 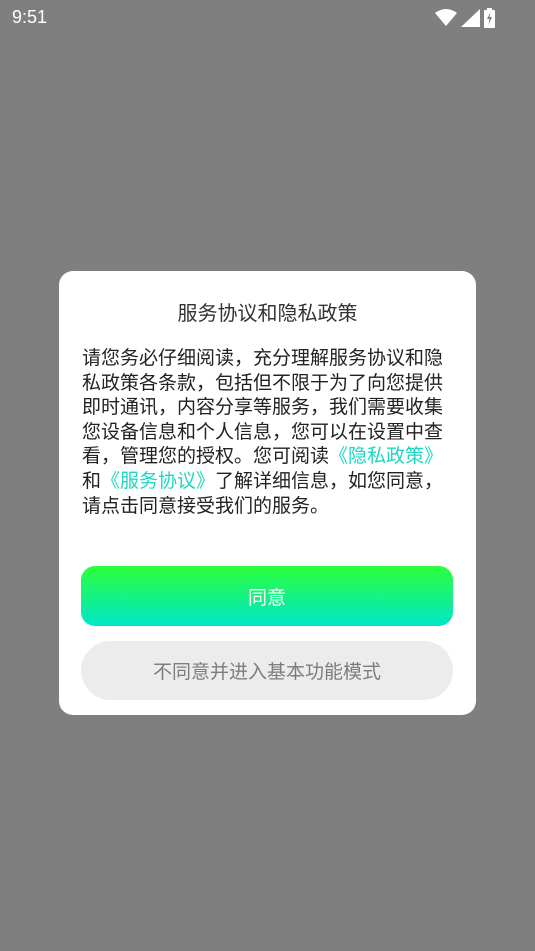 I want to click on privacy-policy-link: 《隐私政策》, so click(x=386, y=456).